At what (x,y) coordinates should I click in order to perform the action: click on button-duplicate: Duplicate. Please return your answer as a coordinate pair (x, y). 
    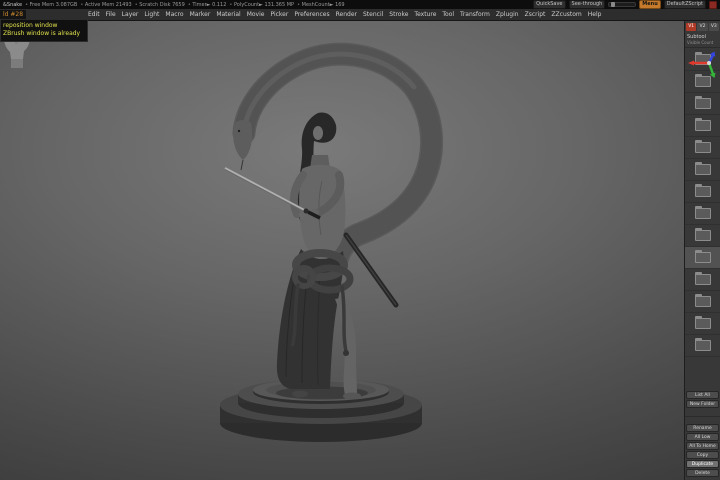
    Looking at the image, I should click on (702, 464).